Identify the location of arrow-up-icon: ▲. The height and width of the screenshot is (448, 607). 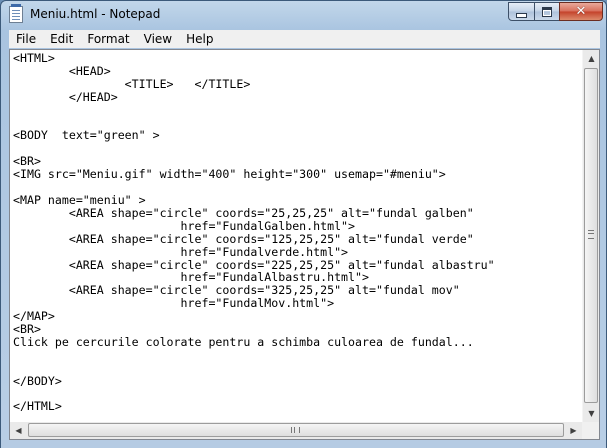
(591, 58).